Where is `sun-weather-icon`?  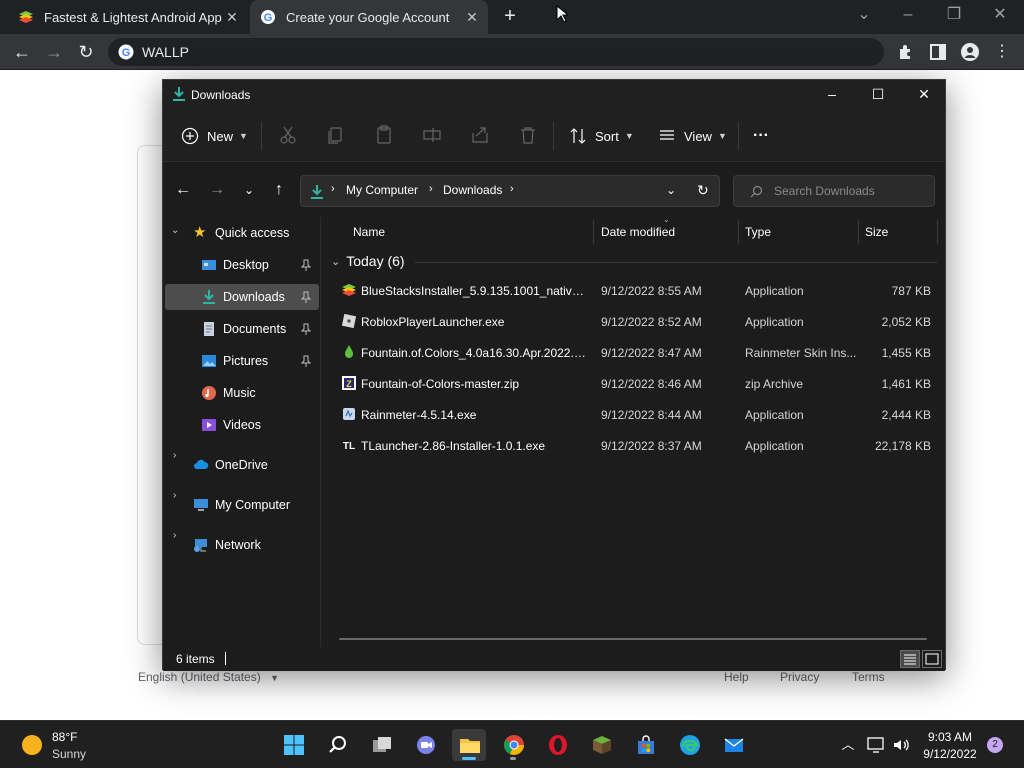 sun-weather-icon is located at coordinates (32, 745).